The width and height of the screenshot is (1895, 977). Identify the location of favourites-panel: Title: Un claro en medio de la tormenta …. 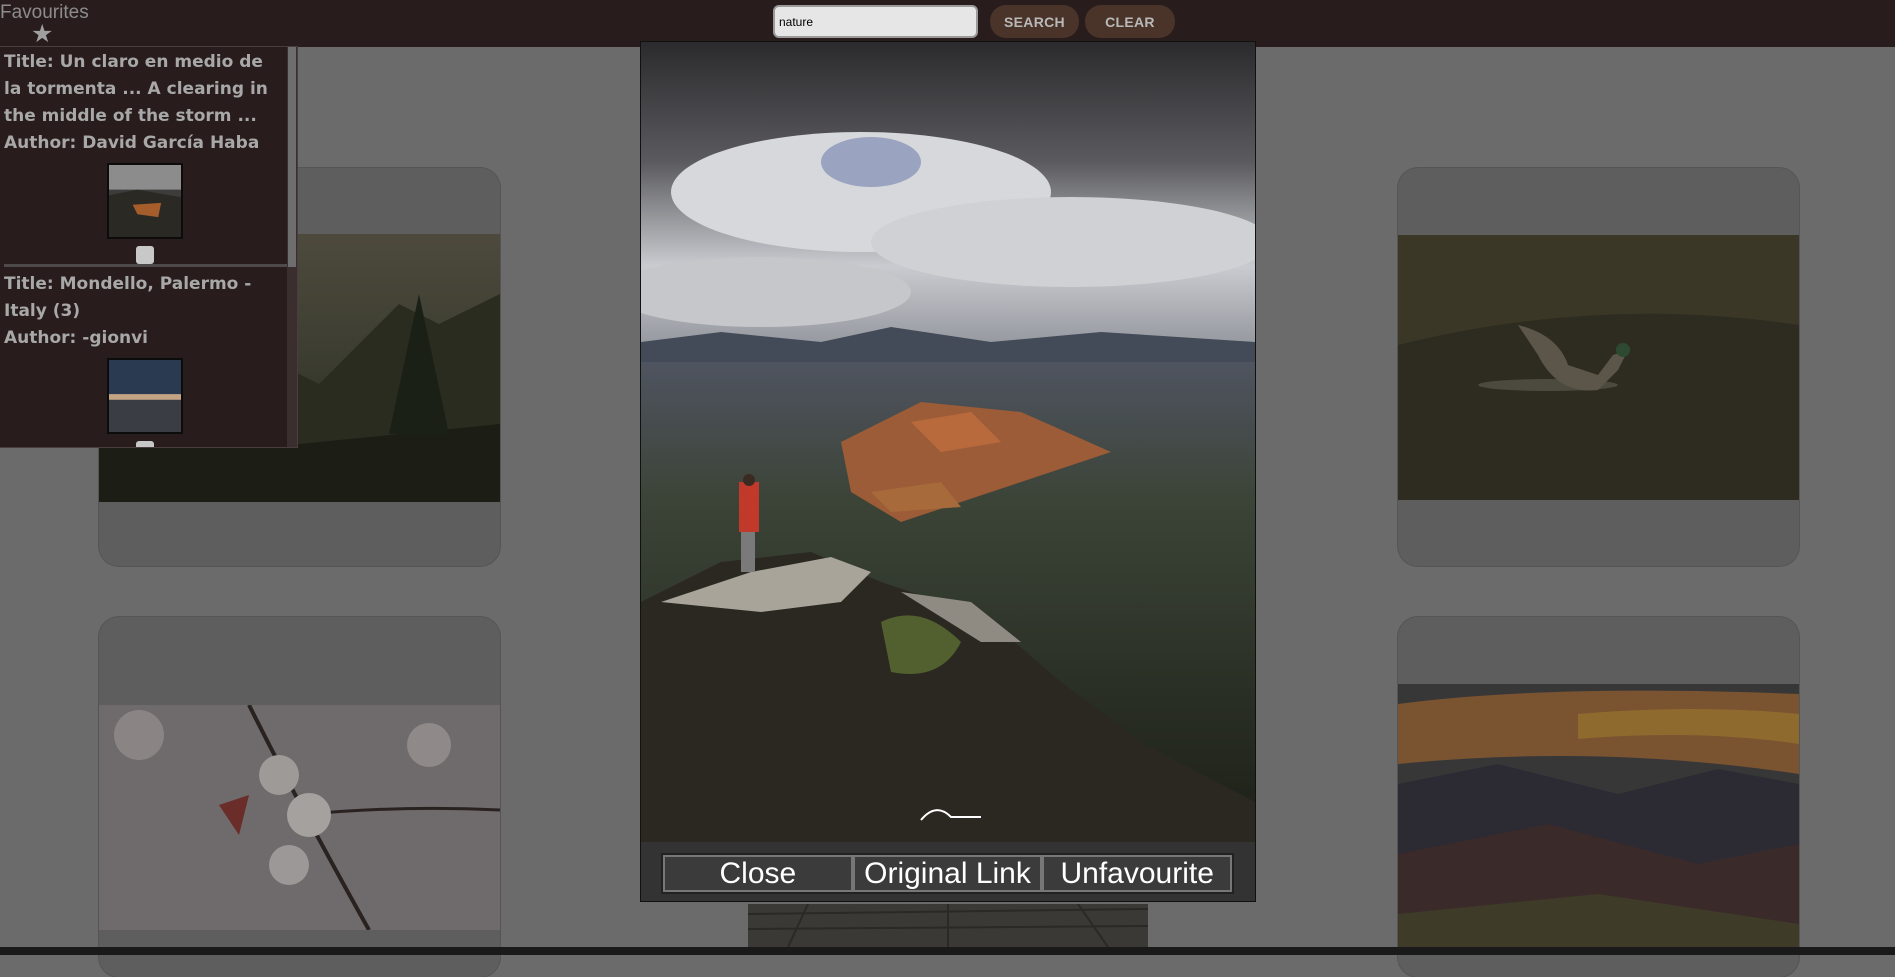
(148, 247).